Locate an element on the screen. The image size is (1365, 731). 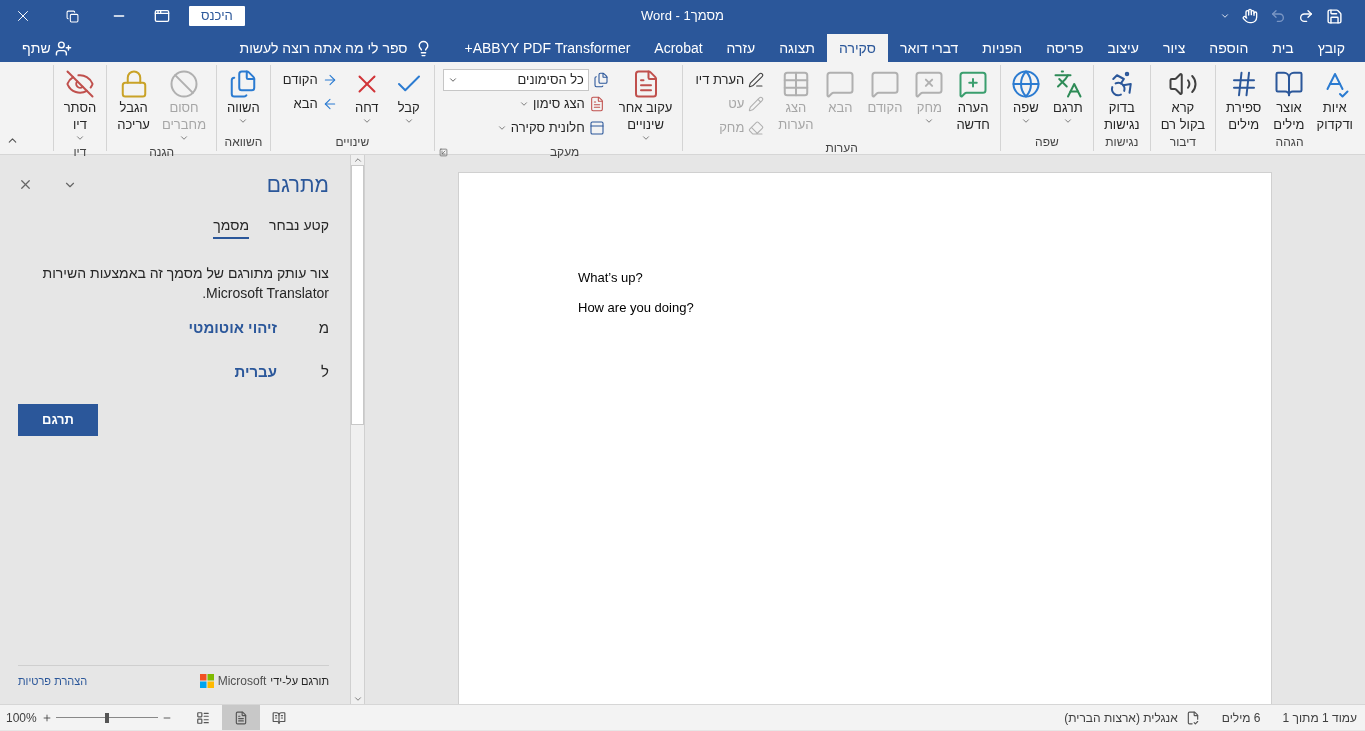
ribbon-button: בדוק נגישות is located at coordinates (1121, 99).